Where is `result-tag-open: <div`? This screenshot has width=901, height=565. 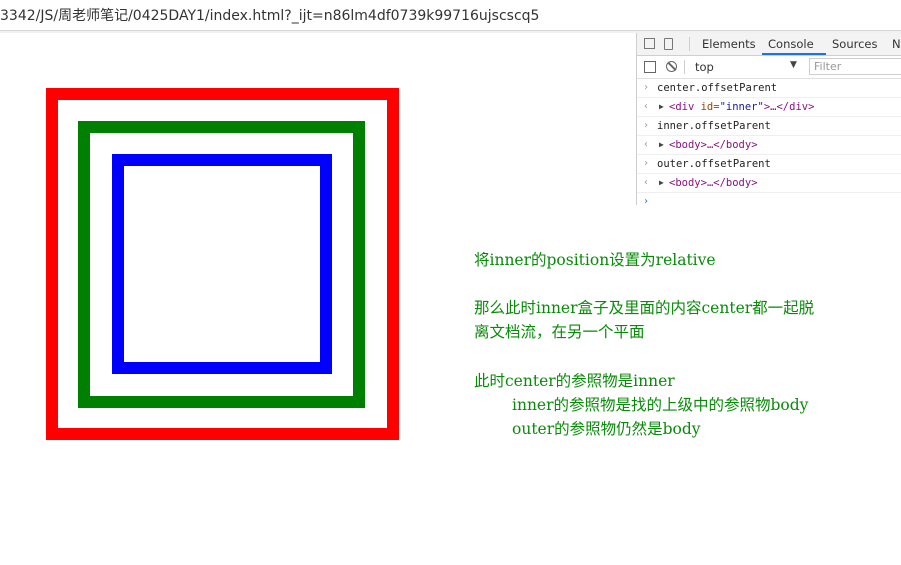
result-tag-open: <div is located at coordinates (685, 107).